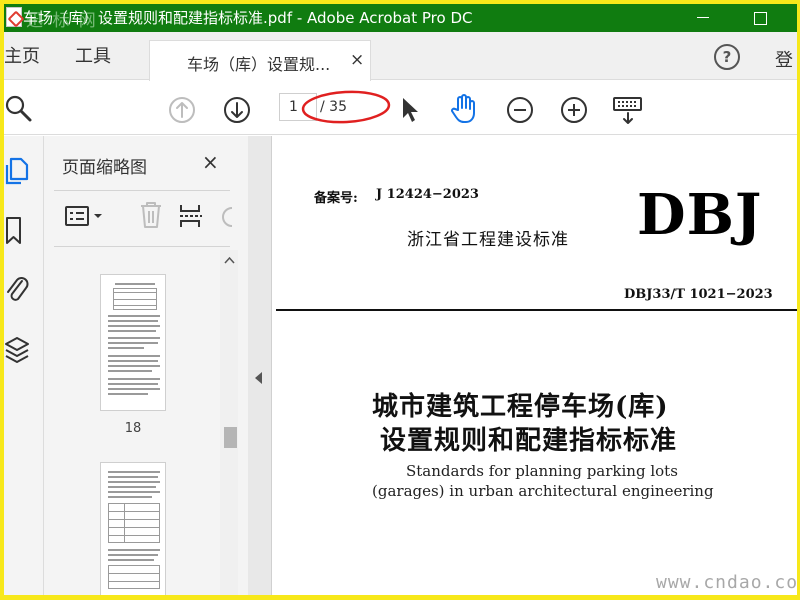 This screenshot has width=800, height=600. What do you see at coordinates (529, 441) in the screenshot?
I see `document-title-cn: 设置规则和配建指标标准` at bounding box center [529, 441].